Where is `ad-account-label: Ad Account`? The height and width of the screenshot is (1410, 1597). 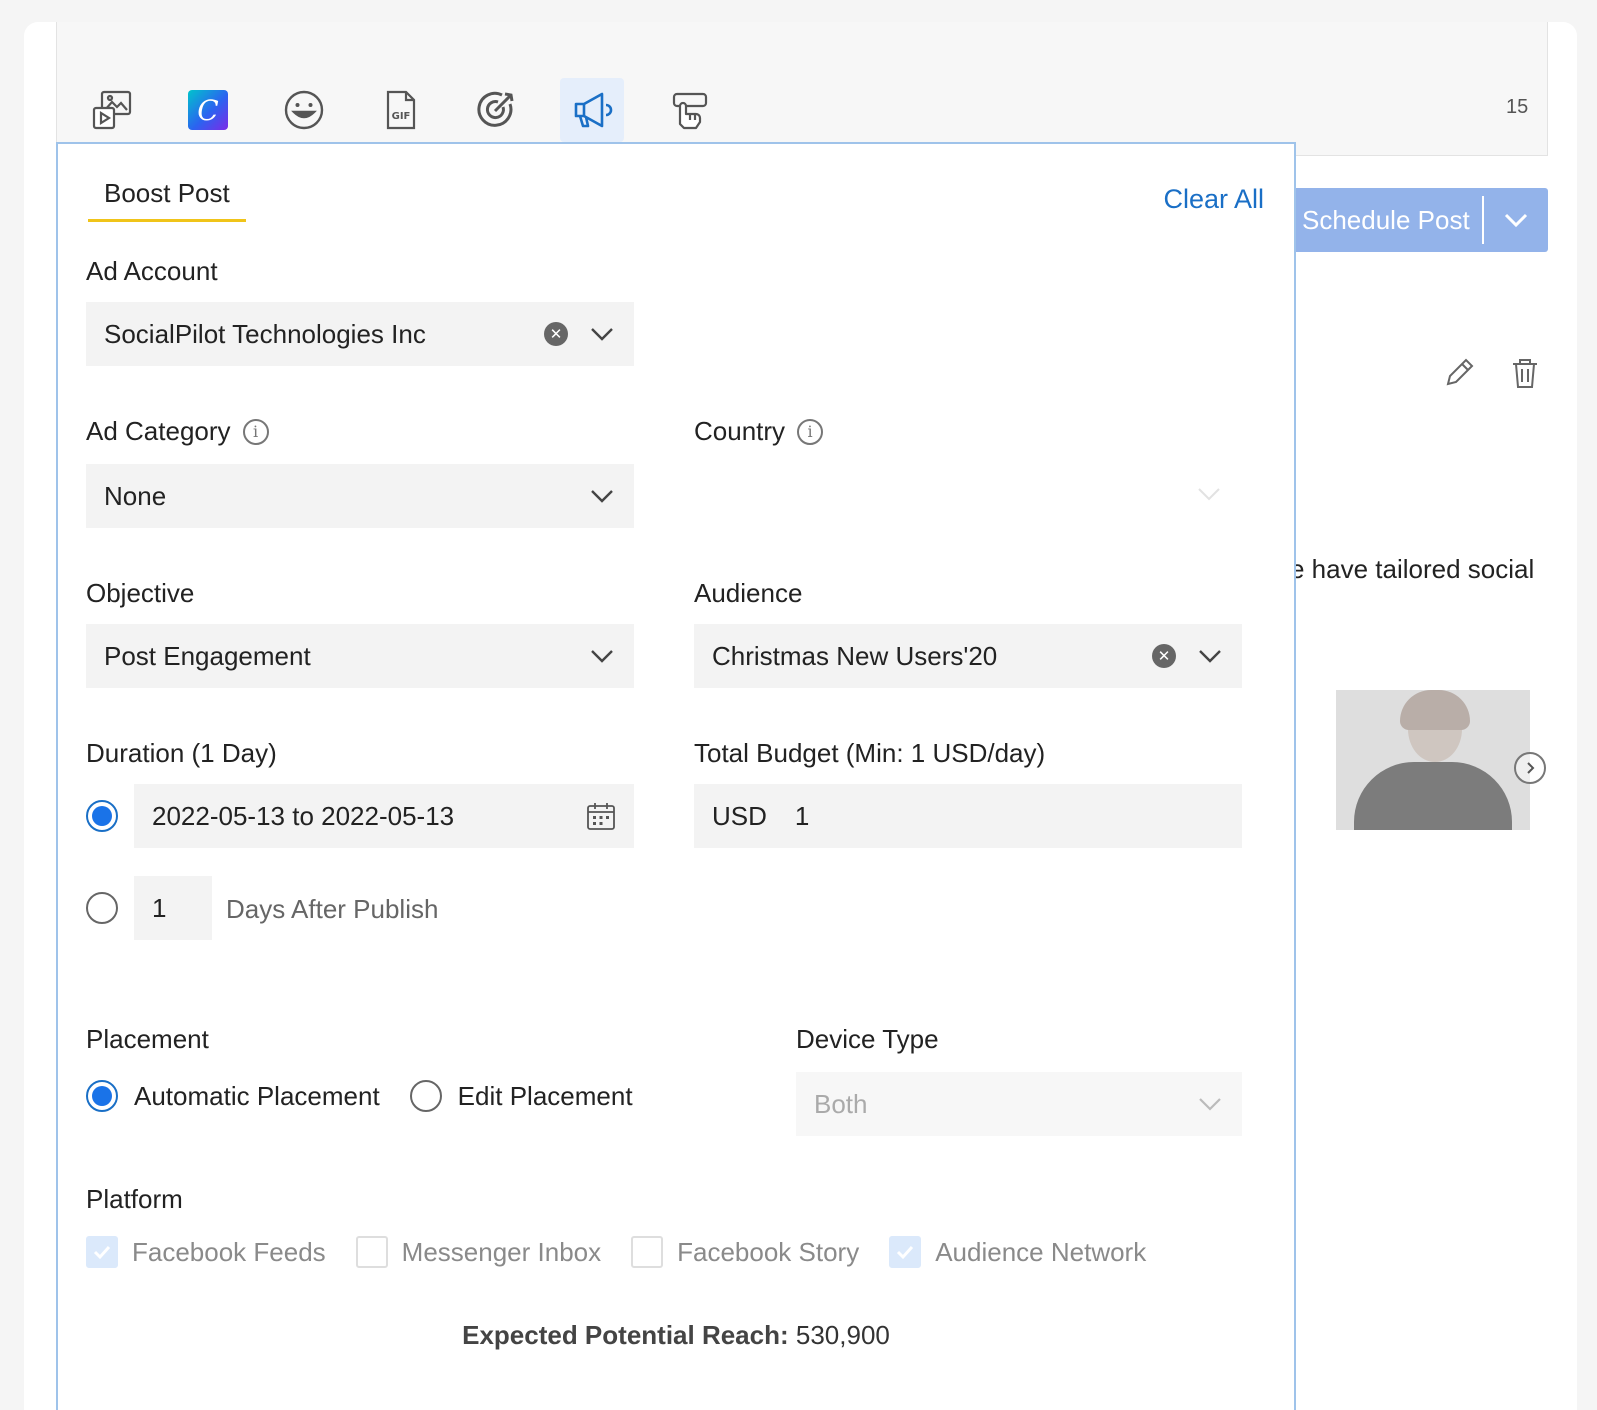
ad-account-label: Ad Account is located at coordinates (152, 271).